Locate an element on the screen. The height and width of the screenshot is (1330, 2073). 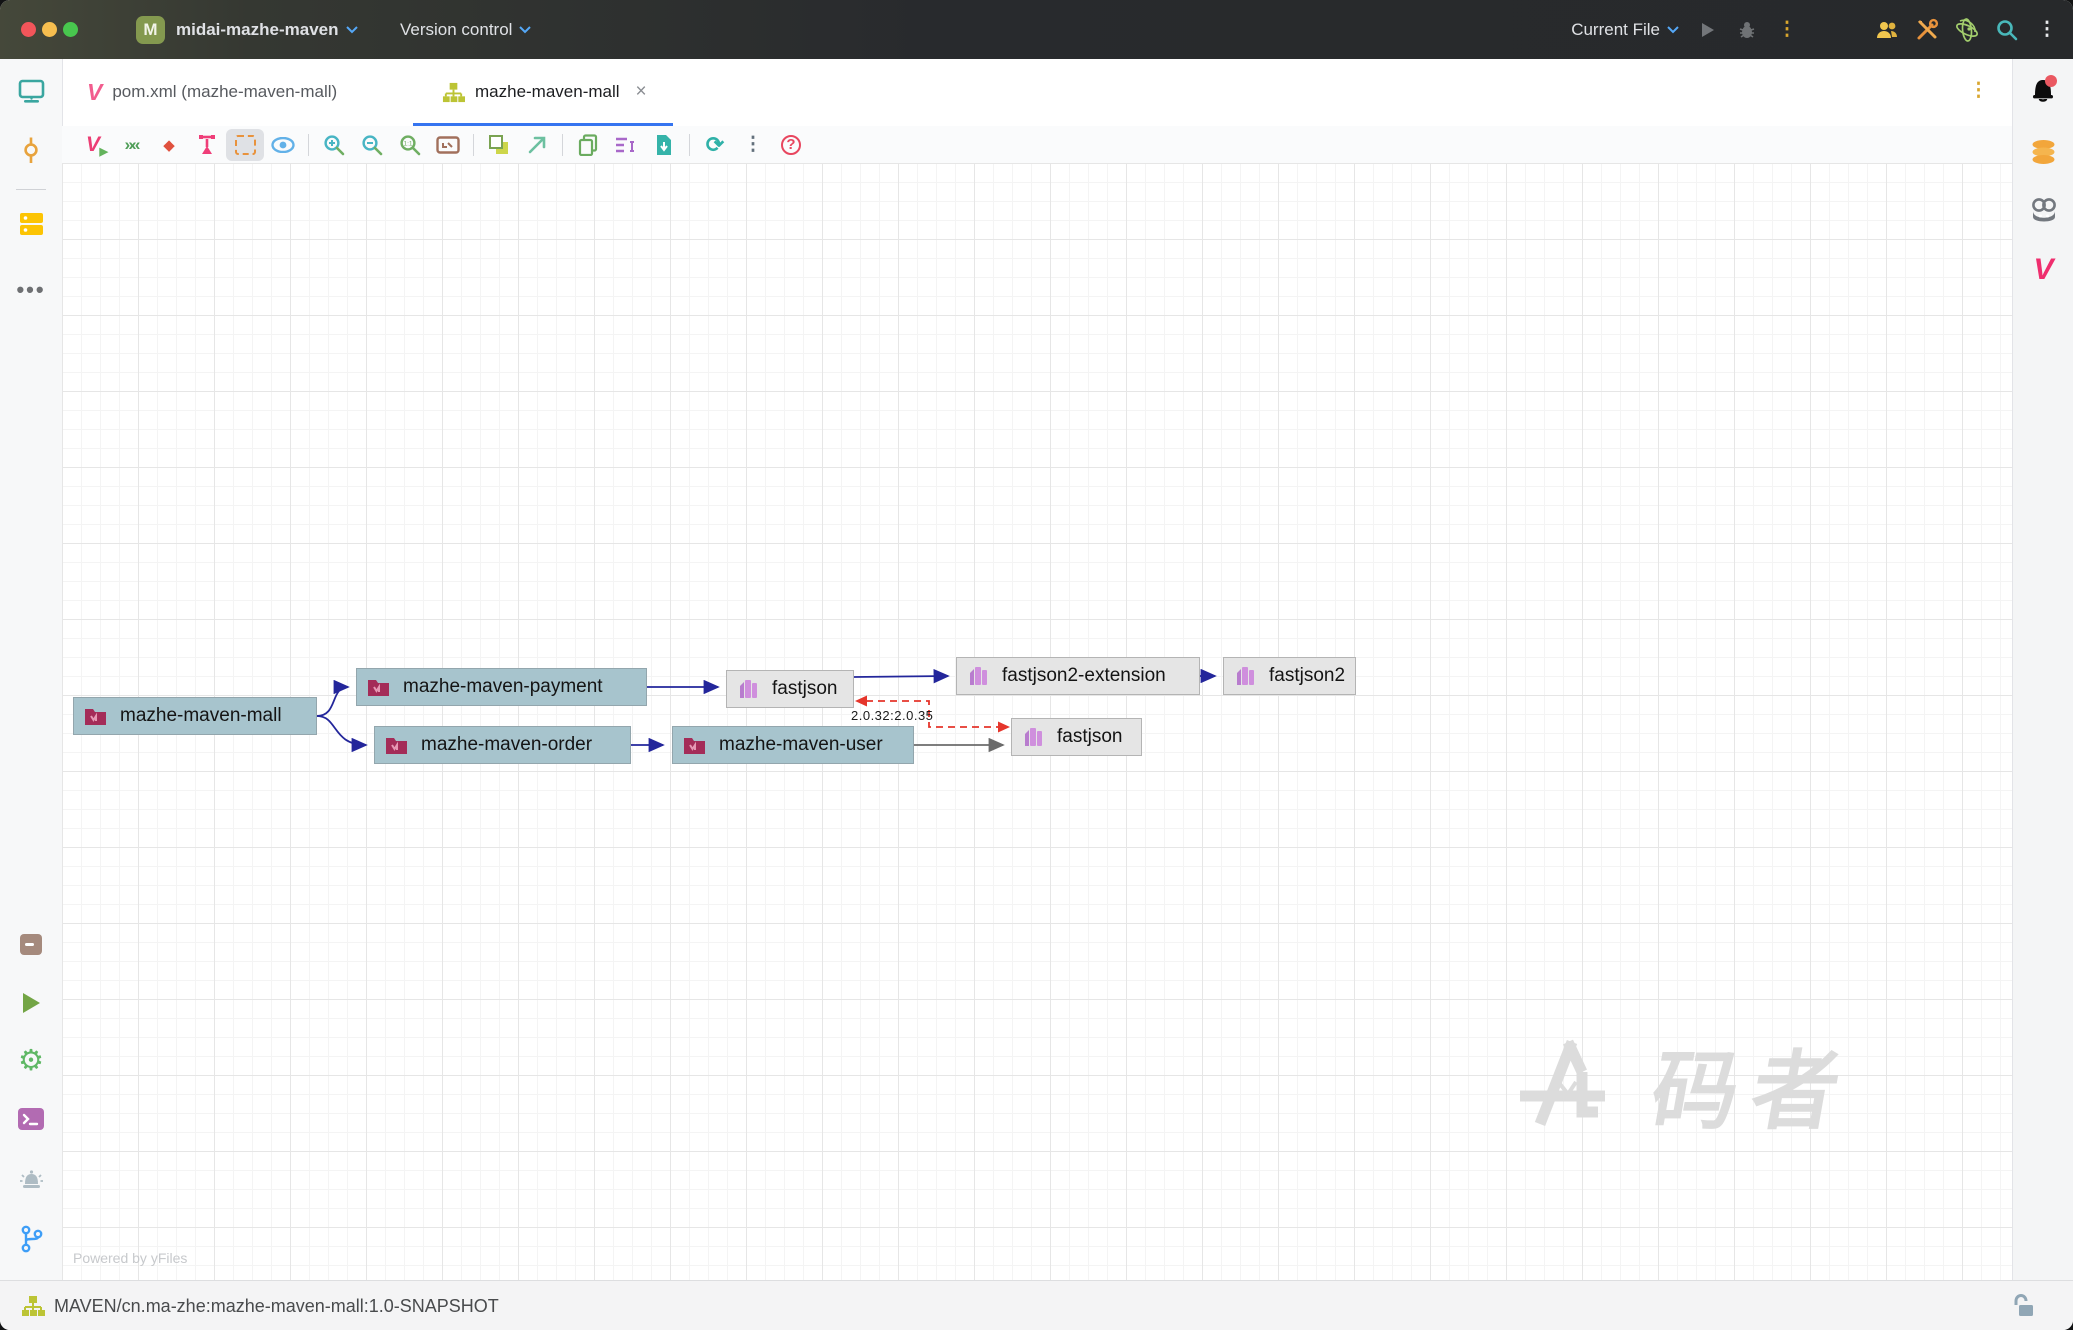
run-button is located at coordinates (1707, 29).